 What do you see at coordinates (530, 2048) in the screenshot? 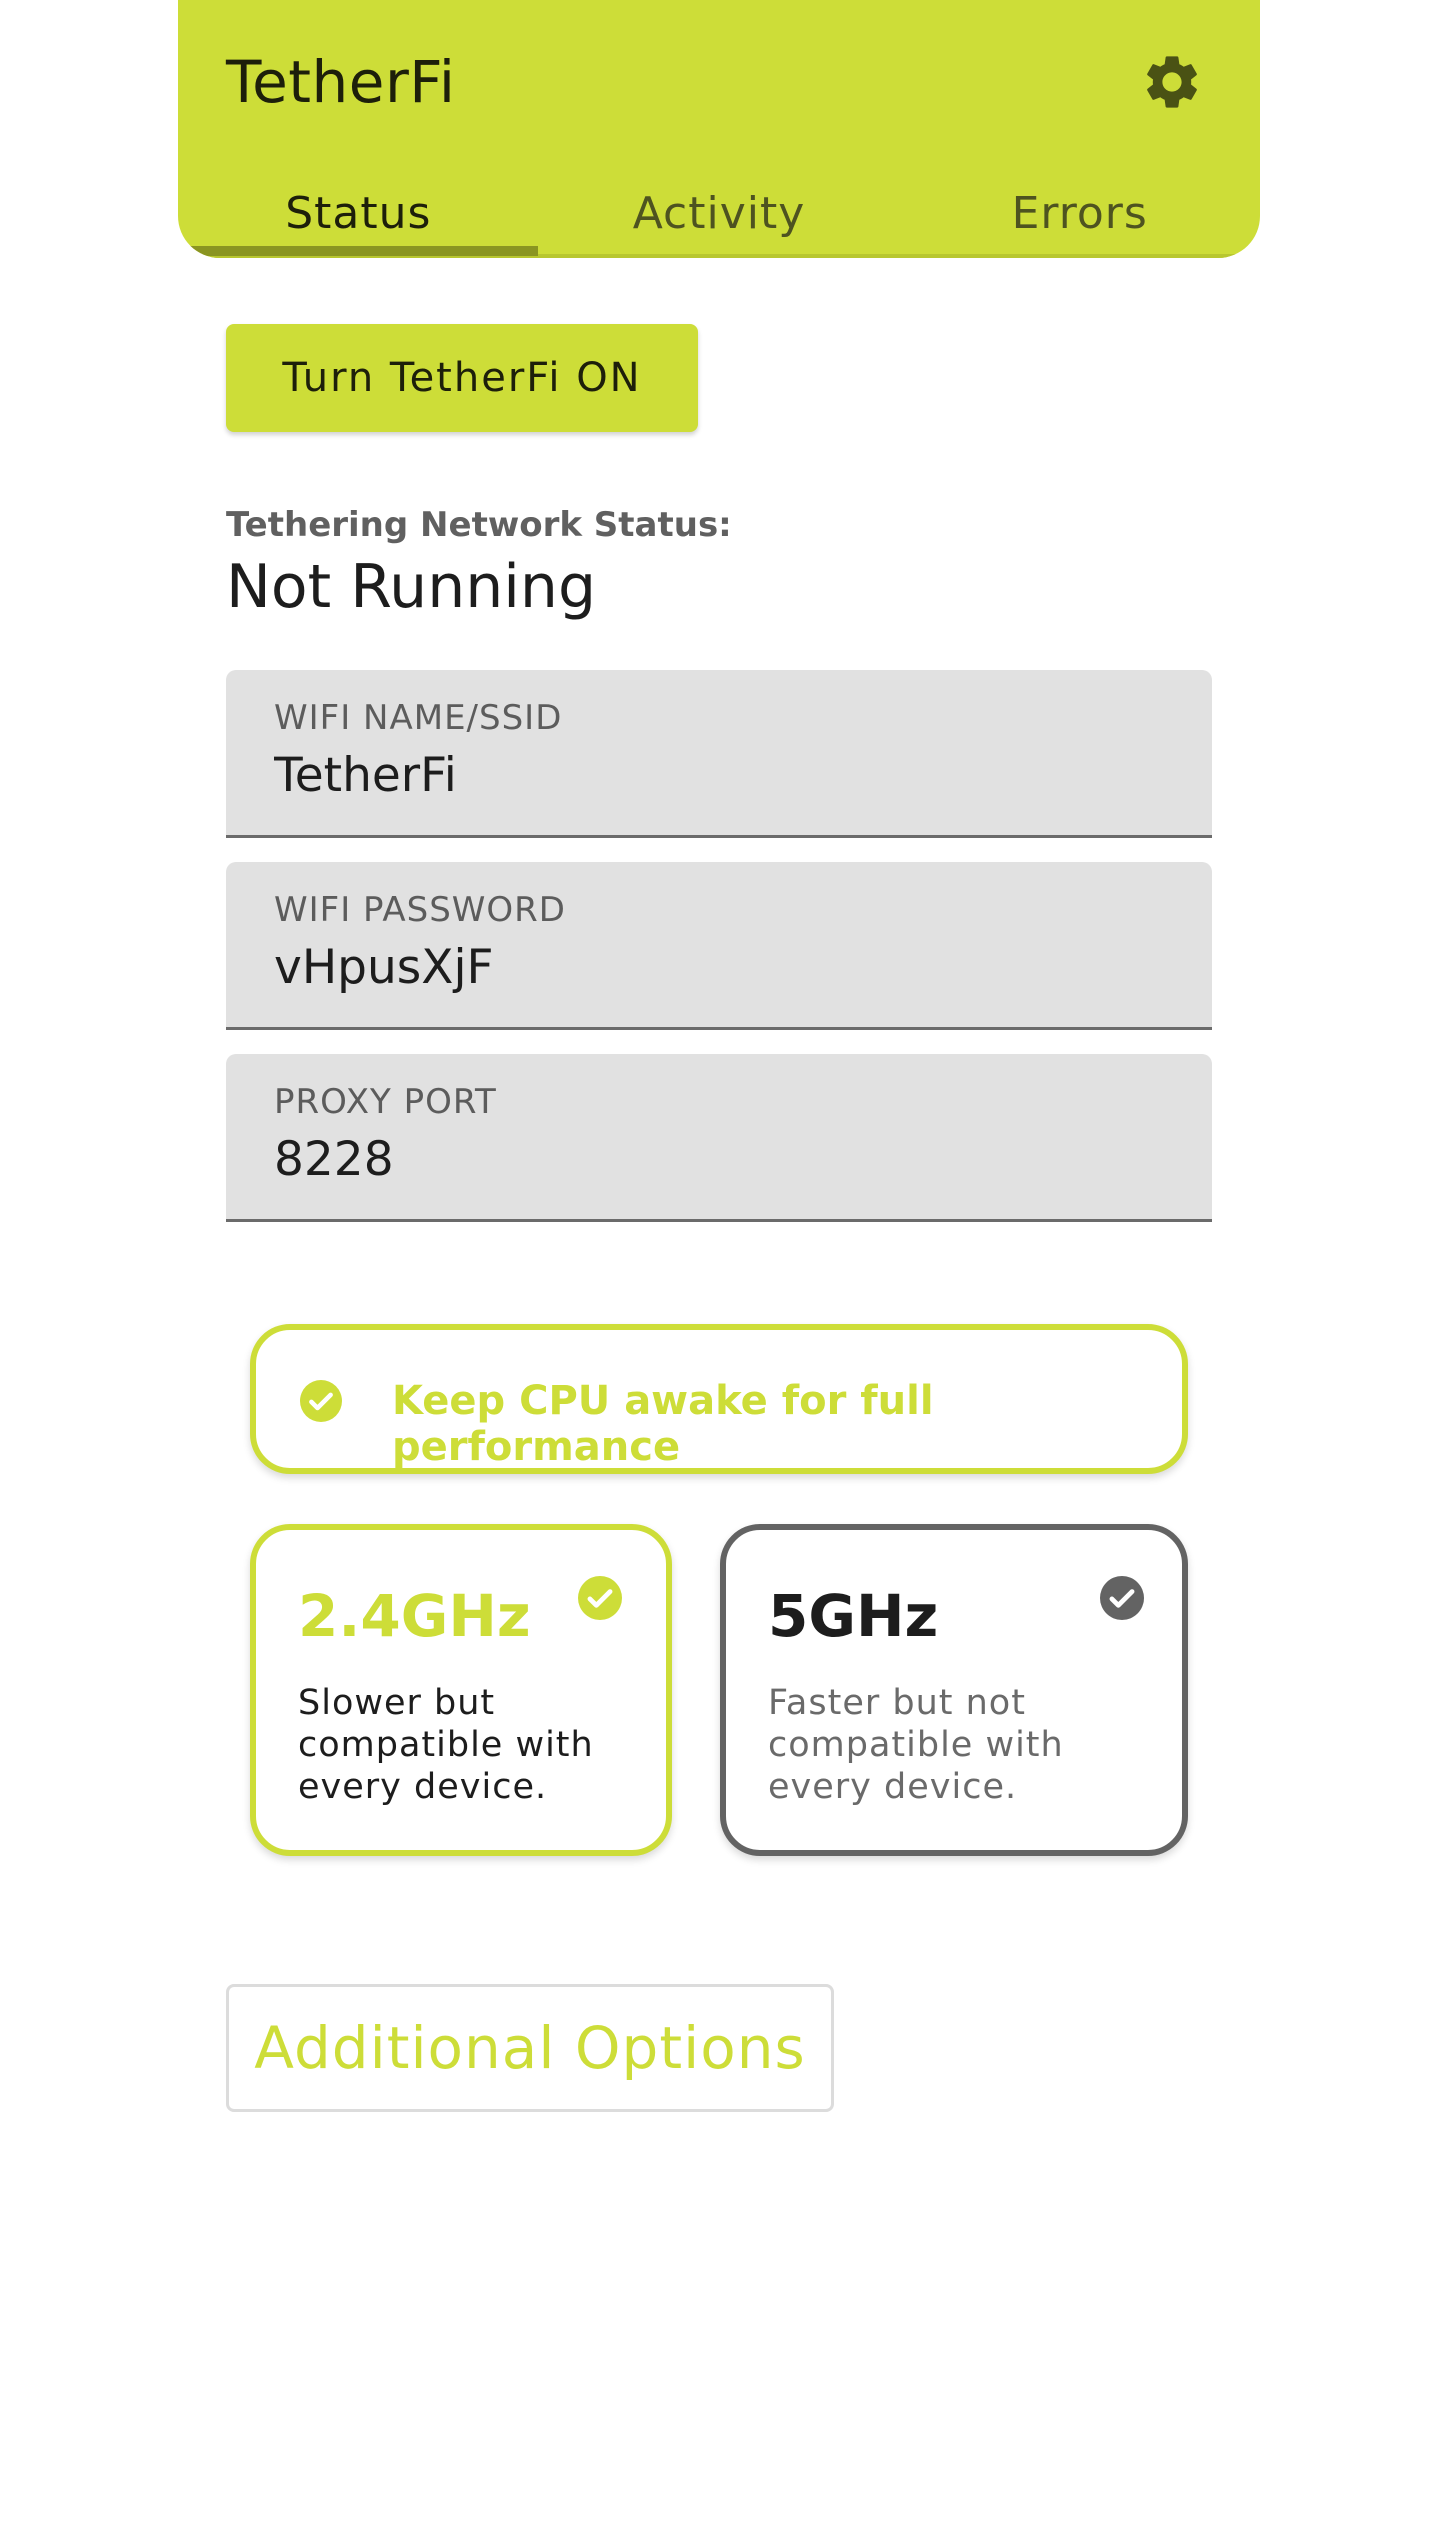
I see `additional-options-button: Additional Options` at bounding box center [530, 2048].